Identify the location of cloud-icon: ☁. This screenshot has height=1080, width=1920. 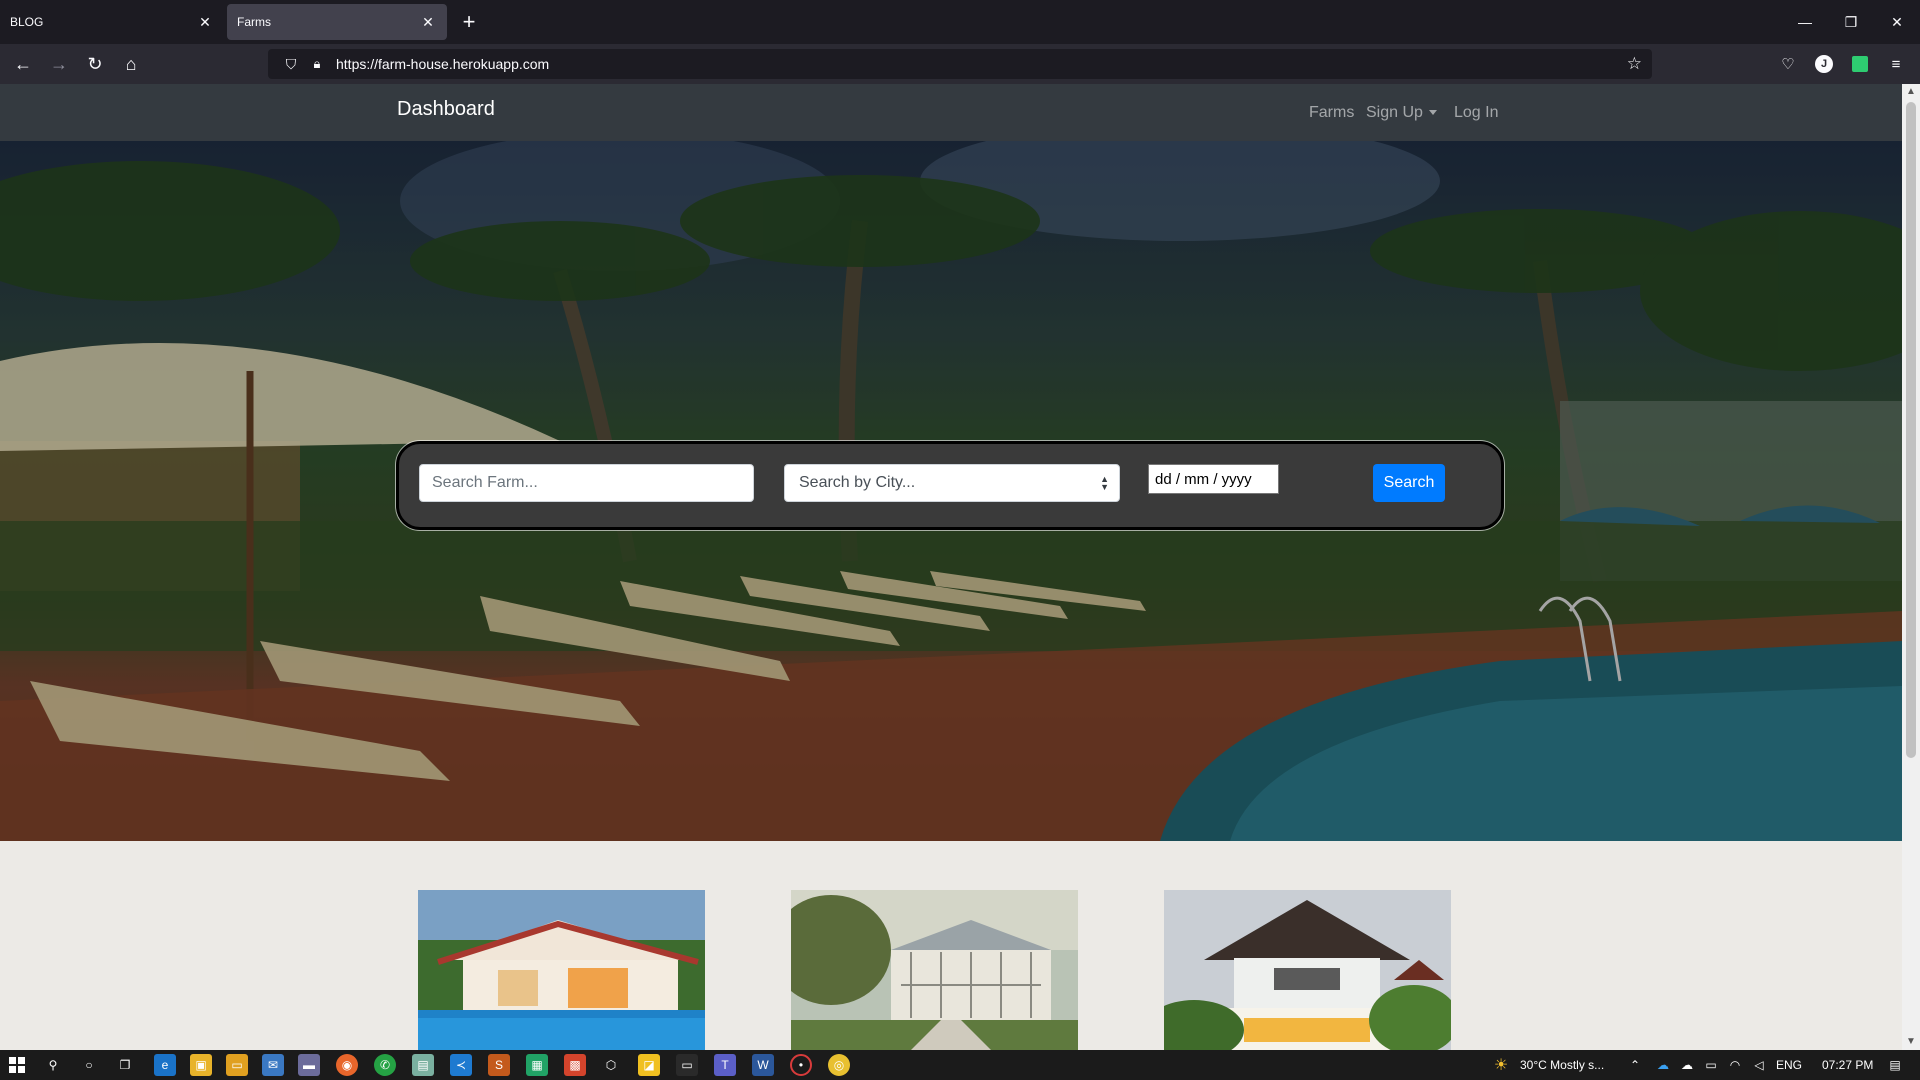
(1687, 1065).